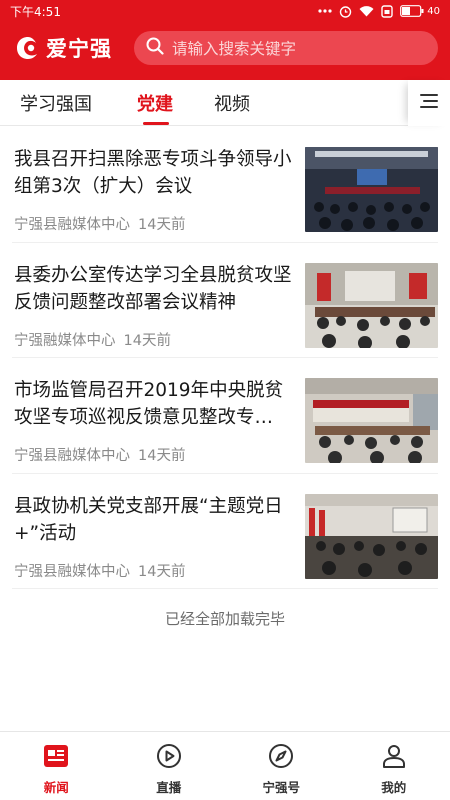  Describe the element at coordinates (79, 48) in the screenshot. I see `logo-text: 爱宁强` at that location.